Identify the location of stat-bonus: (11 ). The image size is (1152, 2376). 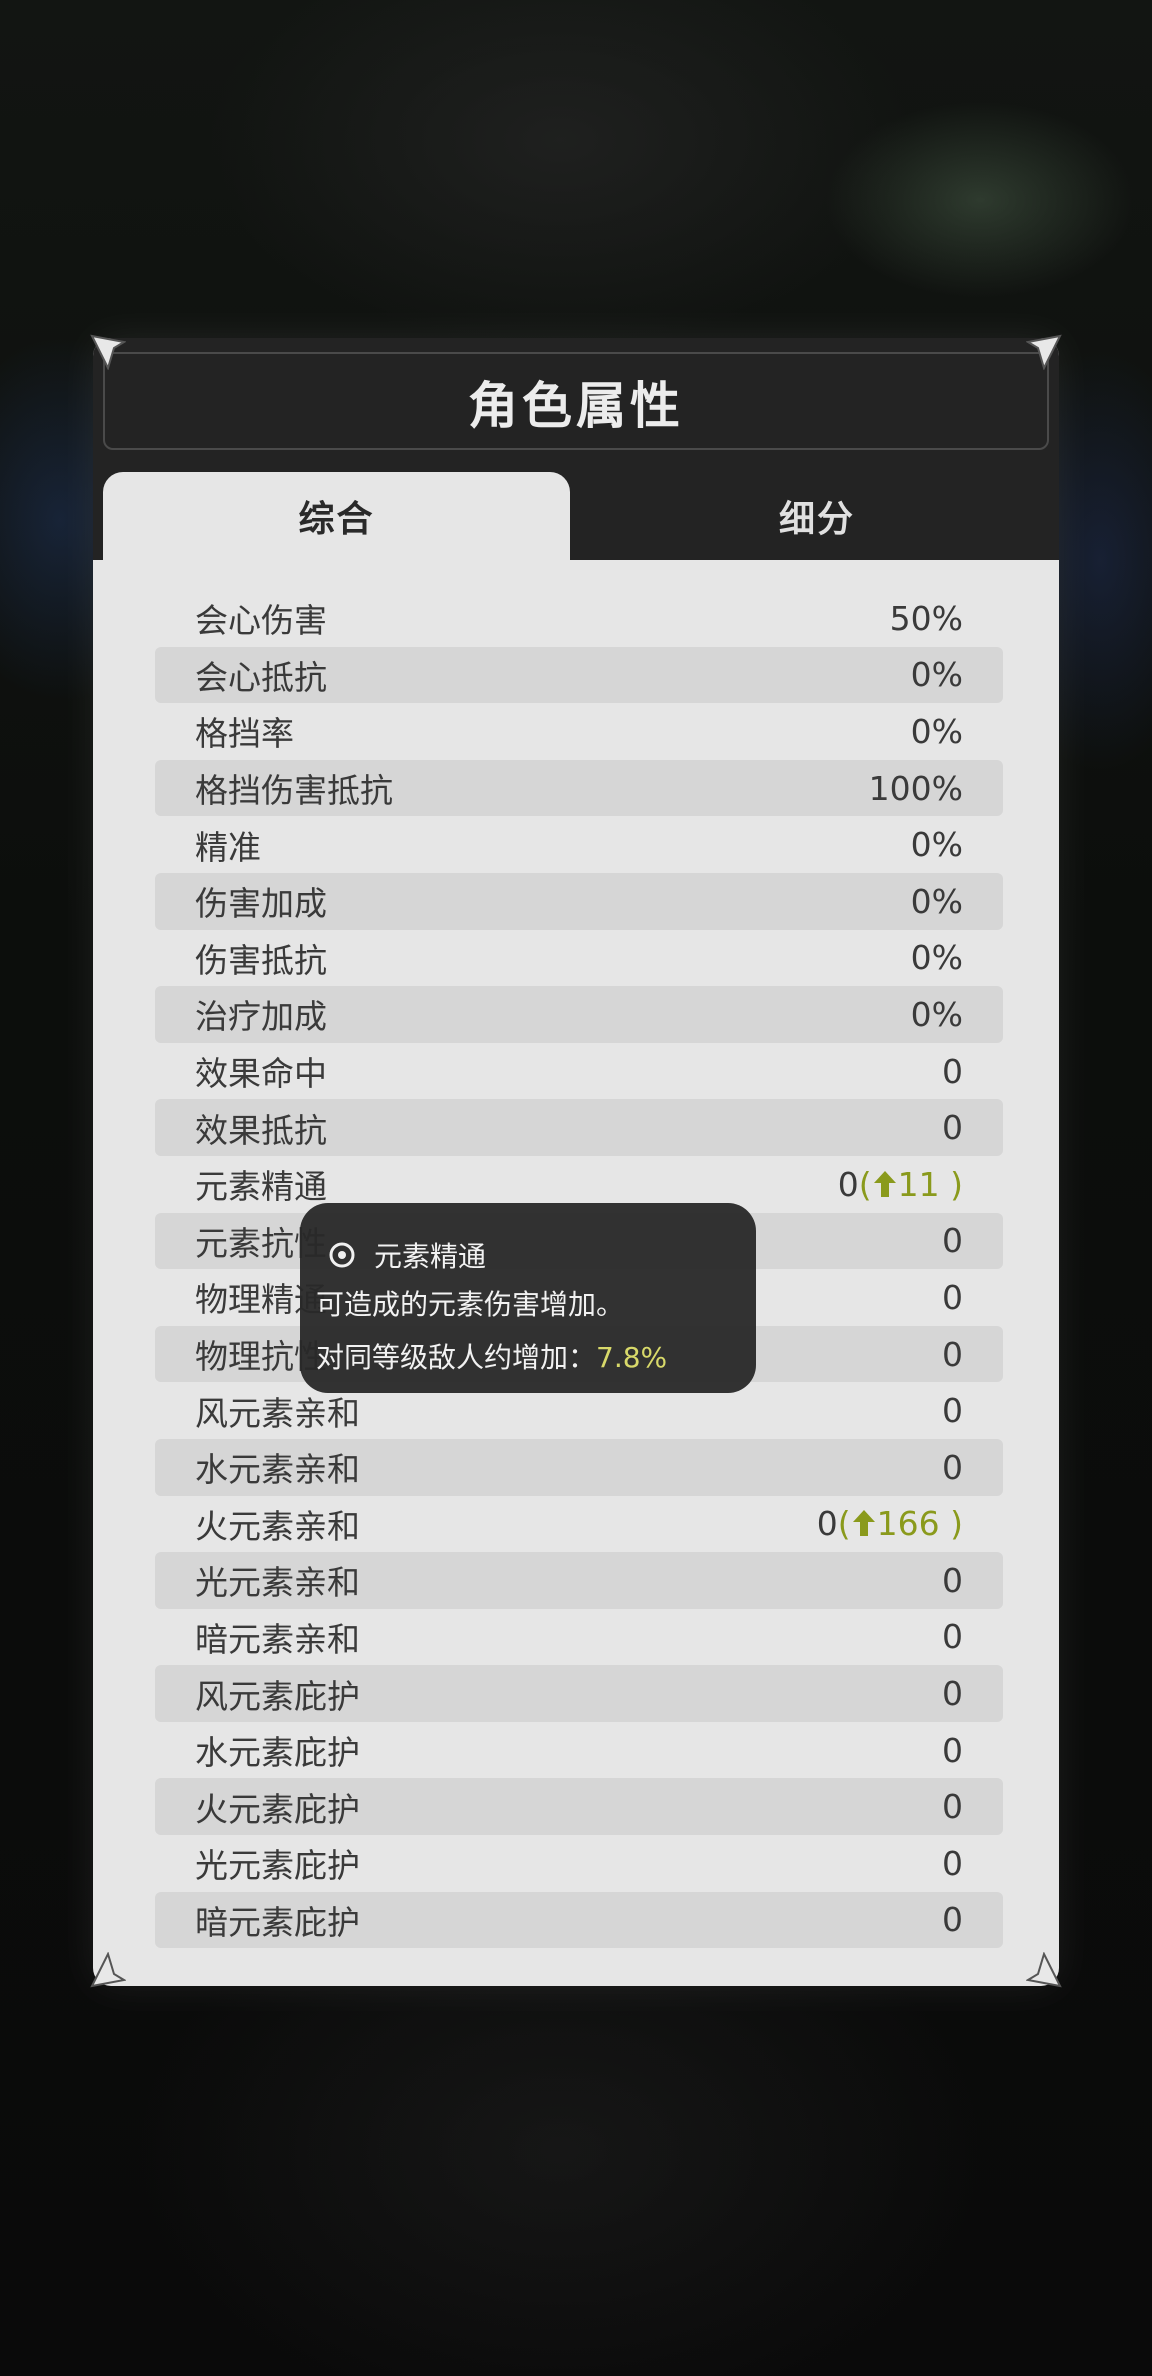
(910, 1184).